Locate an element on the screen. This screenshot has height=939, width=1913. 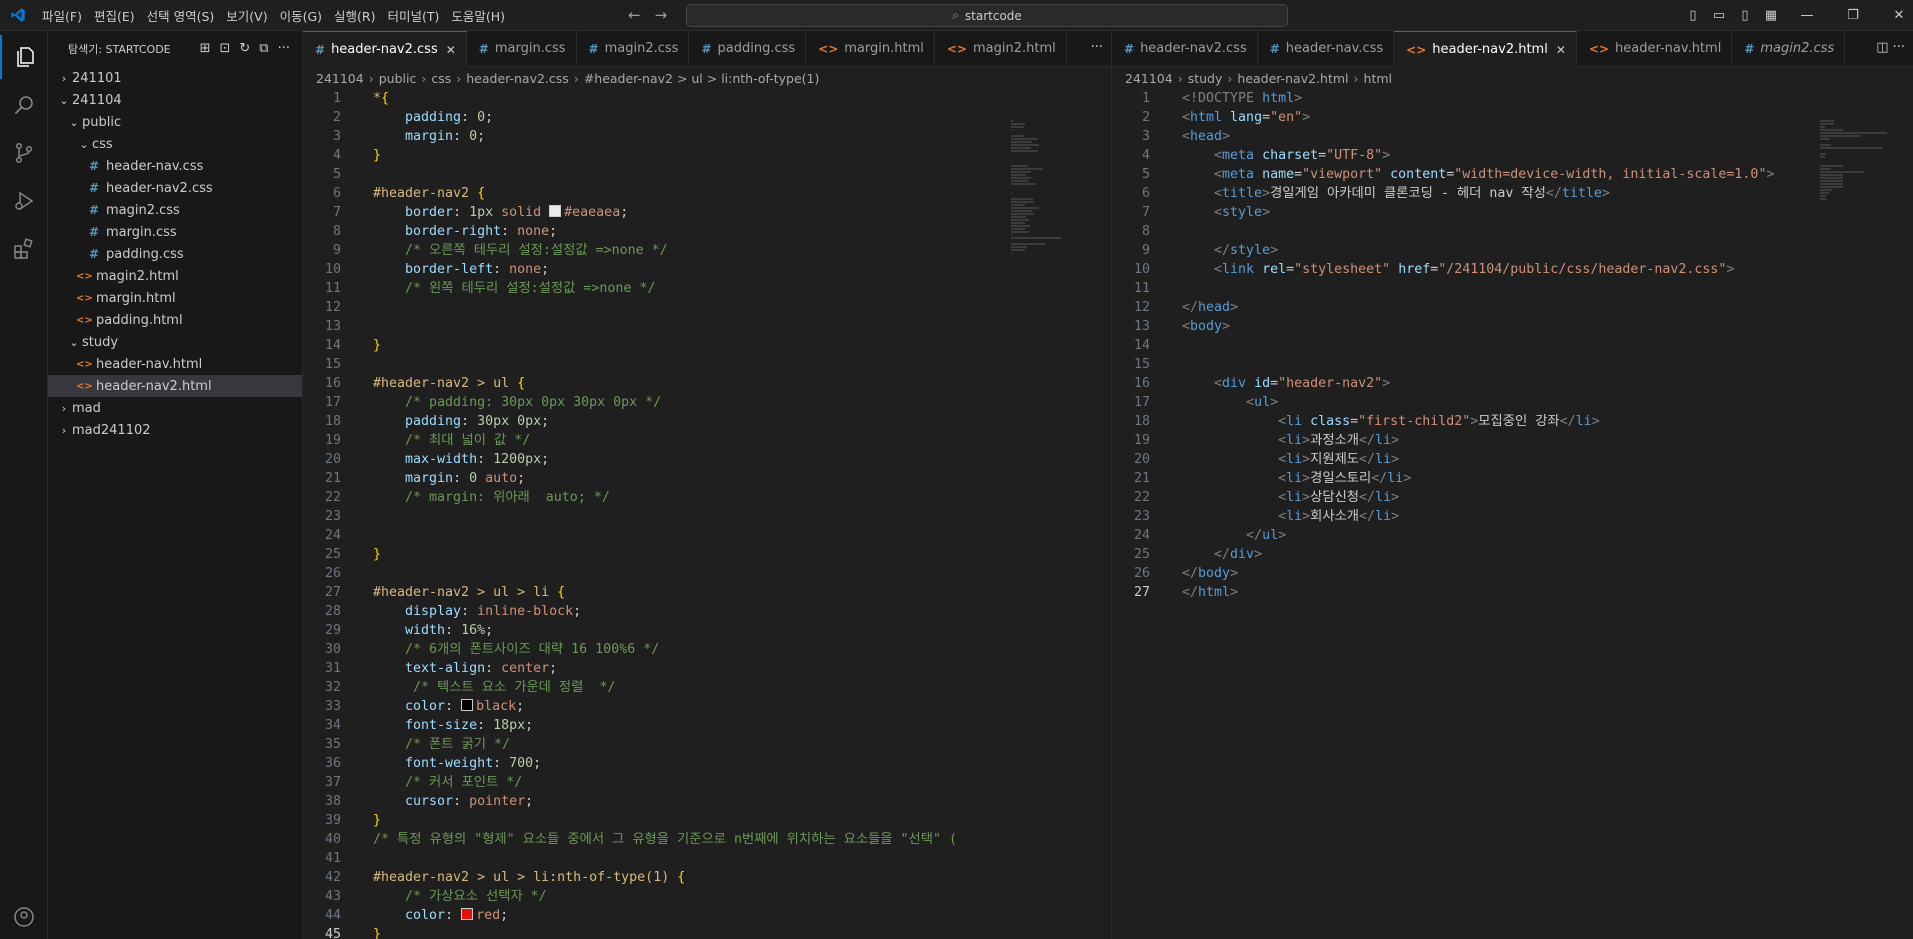
code-token: > is located at coordinates (1234, 592).